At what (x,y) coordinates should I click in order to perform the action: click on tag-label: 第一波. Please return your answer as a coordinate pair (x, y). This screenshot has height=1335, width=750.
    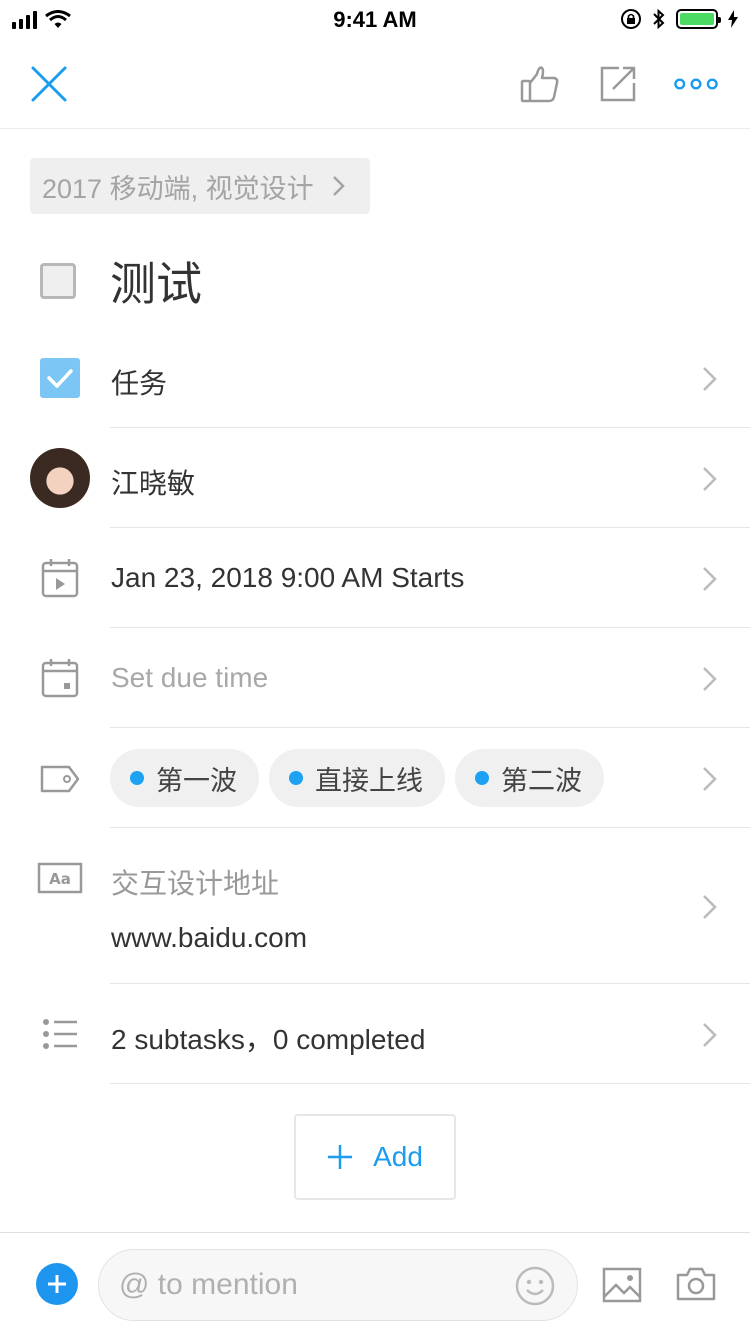
    Looking at the image, I should click on (196, 780).